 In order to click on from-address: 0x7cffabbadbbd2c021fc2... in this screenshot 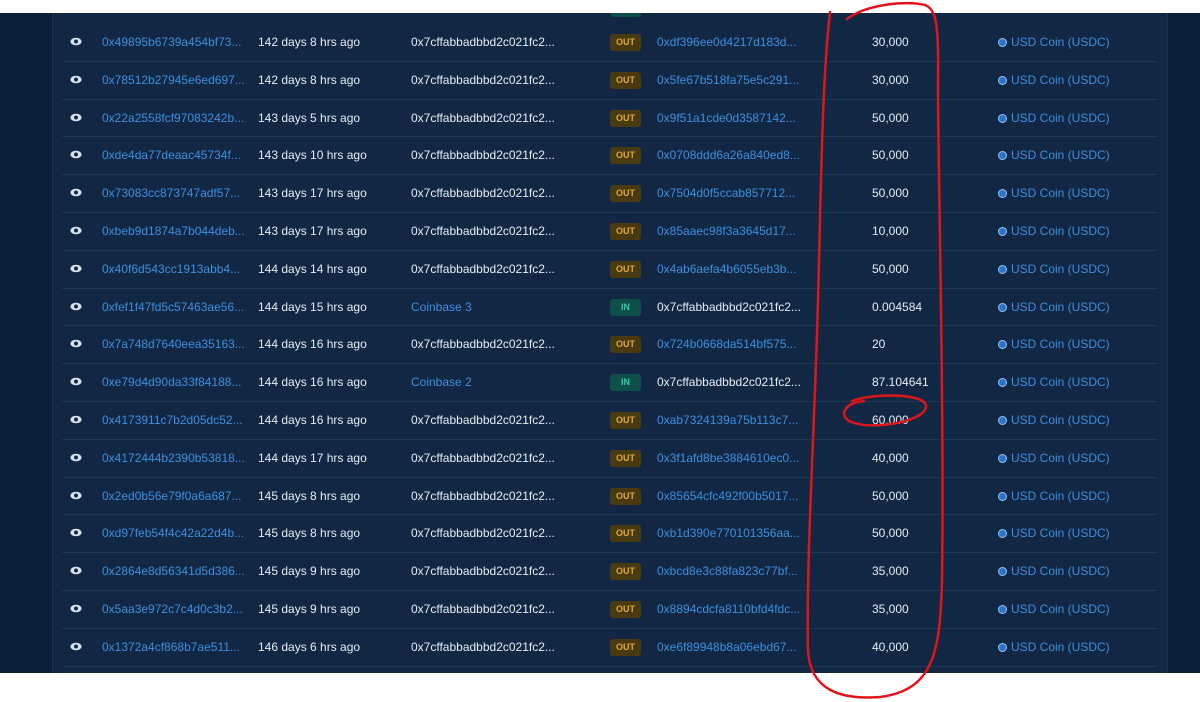, I will do `click(483, 344)`.